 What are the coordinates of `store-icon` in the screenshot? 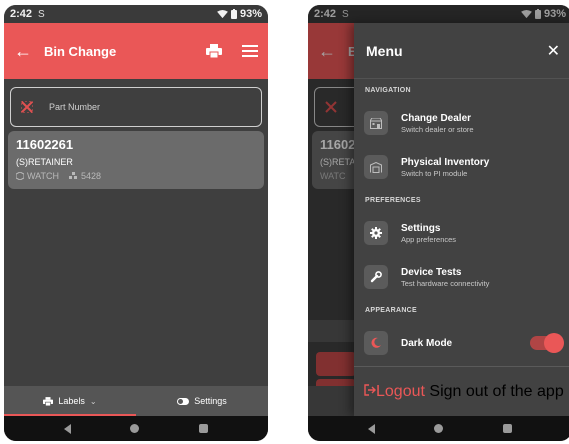 It's located at (376, 123).